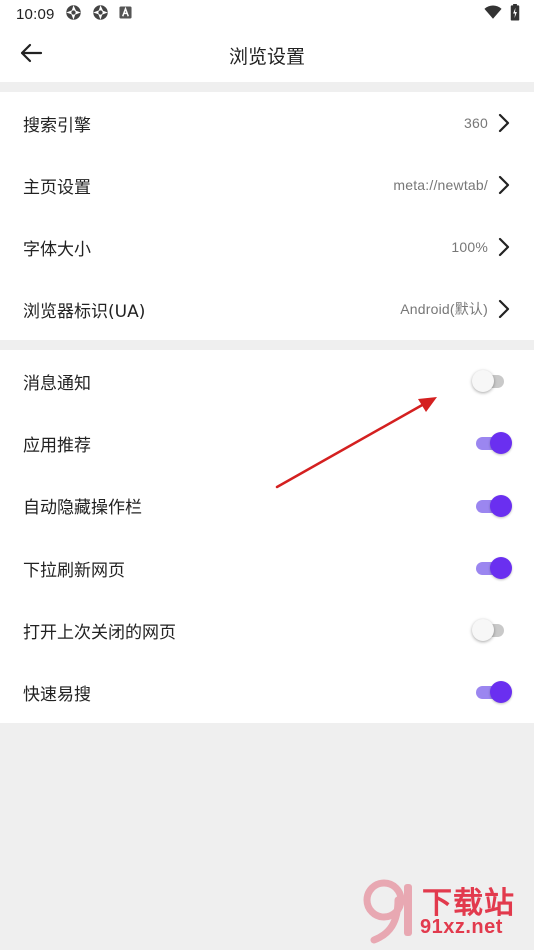  What do you see at coordinates (492, 692) in the screenshot?
I see `toggle-quick-search` at bounding box center [492, 692].